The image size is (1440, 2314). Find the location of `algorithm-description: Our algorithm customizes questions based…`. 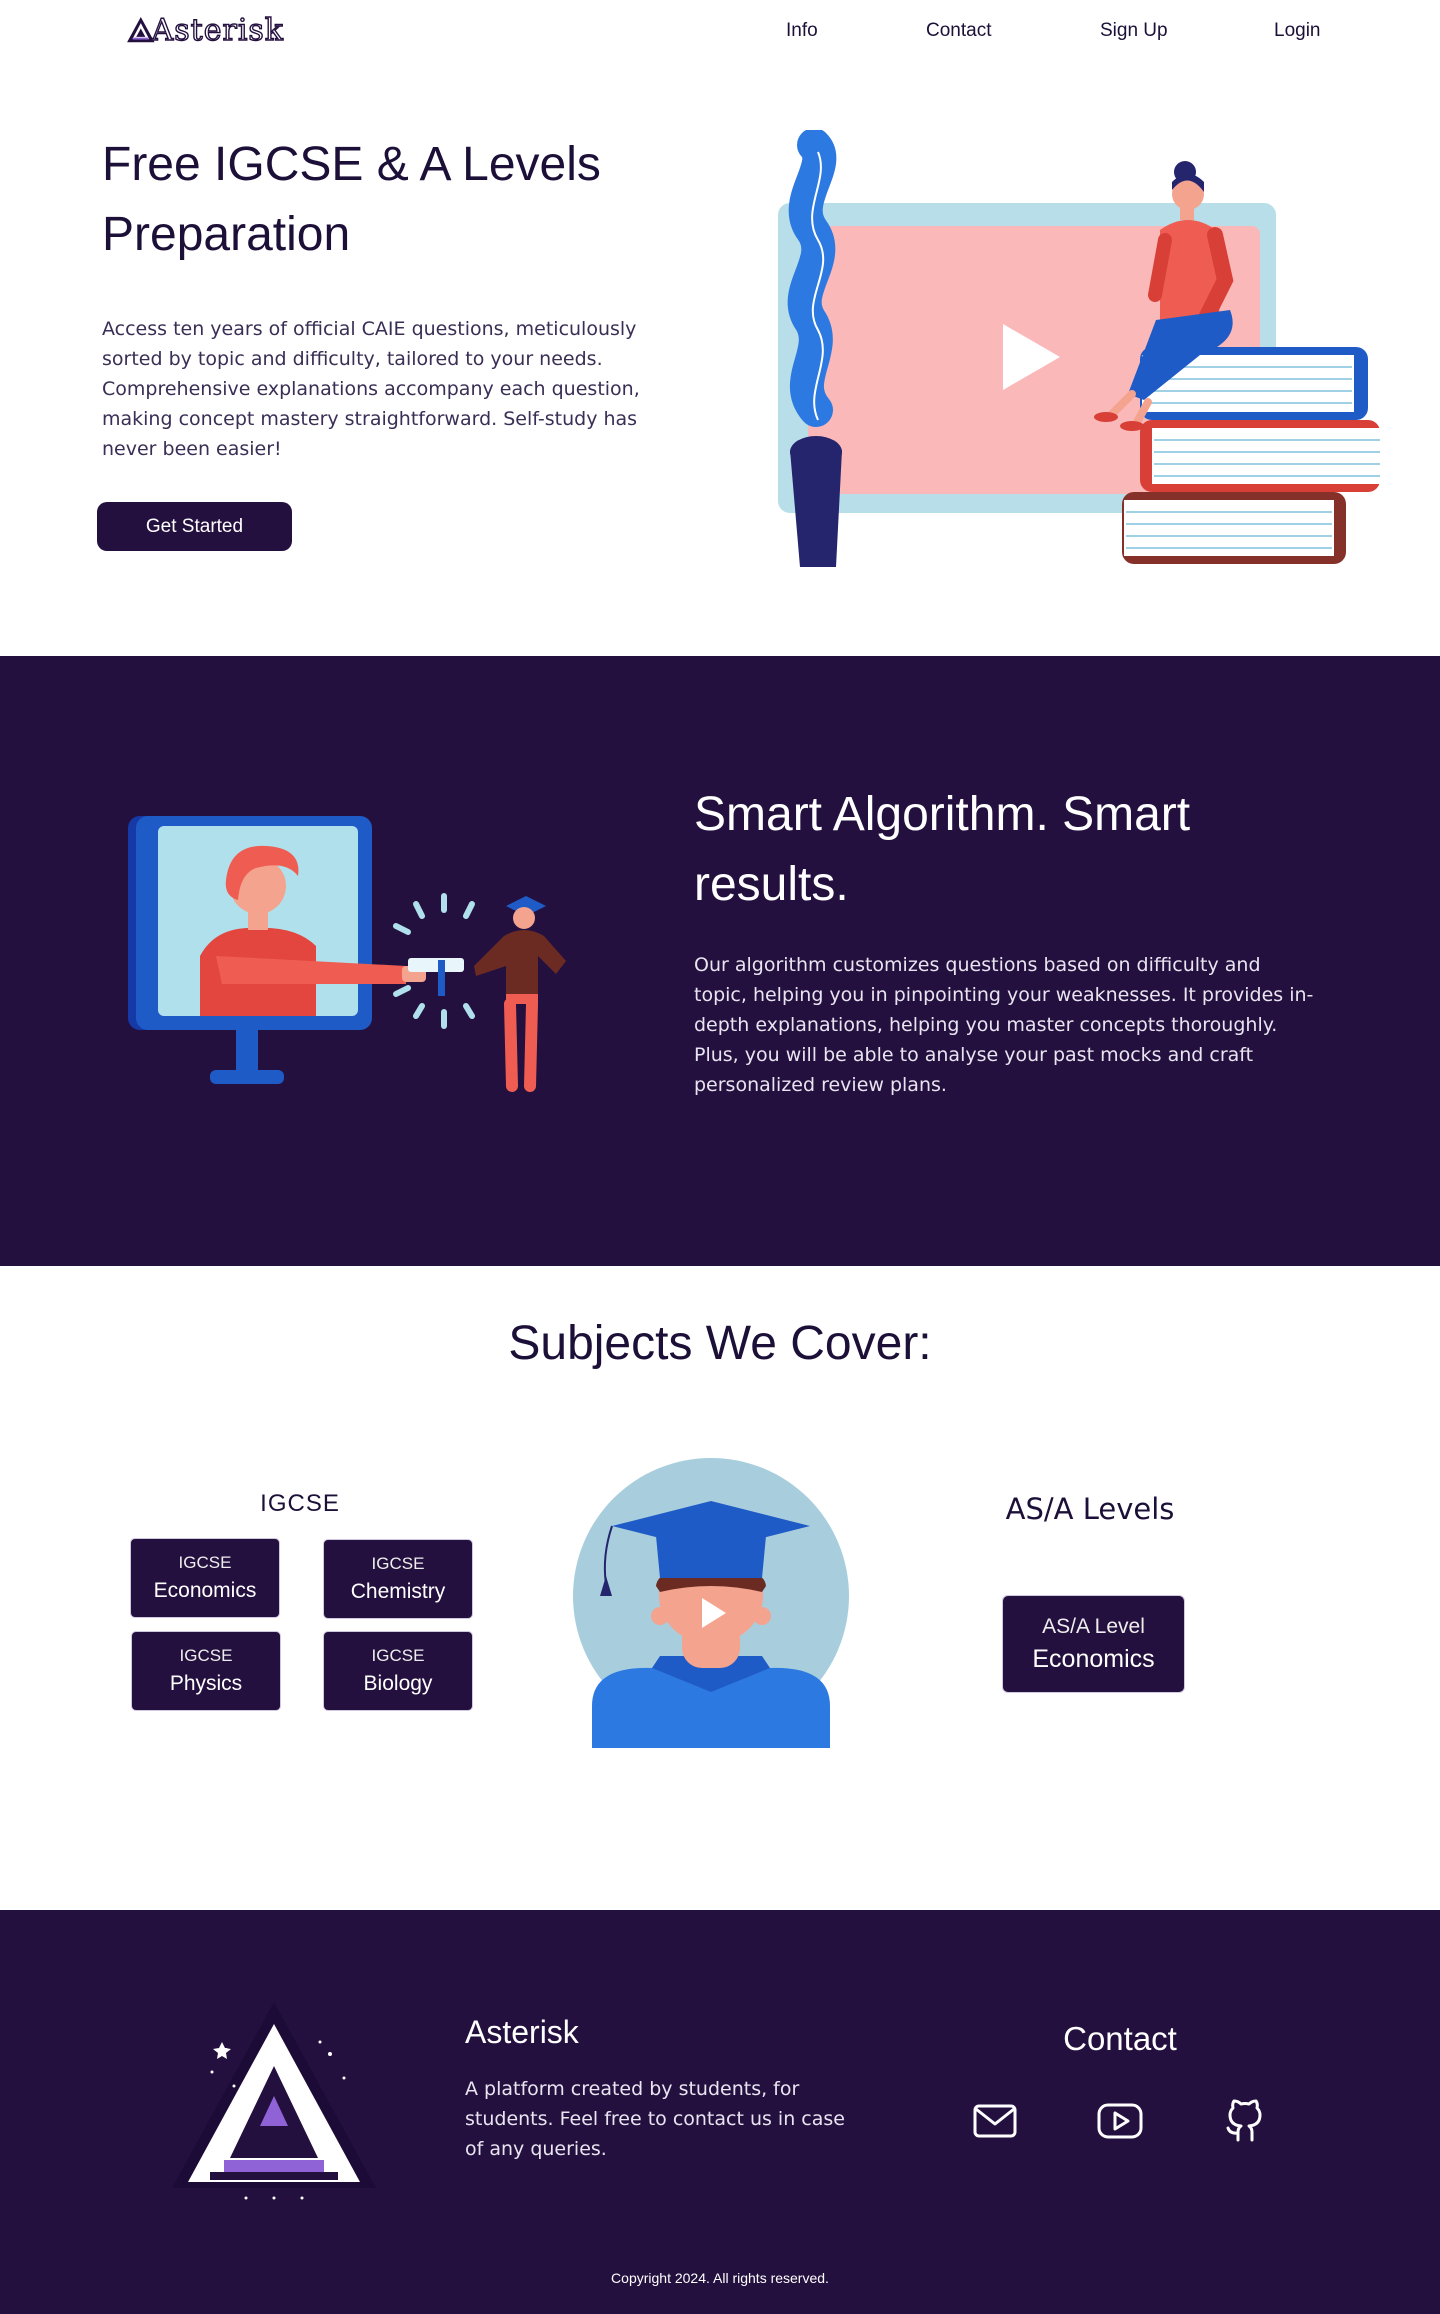

algorithm-description: Our algorithm customizes questions based… is located at coordinates (1004, 1025).